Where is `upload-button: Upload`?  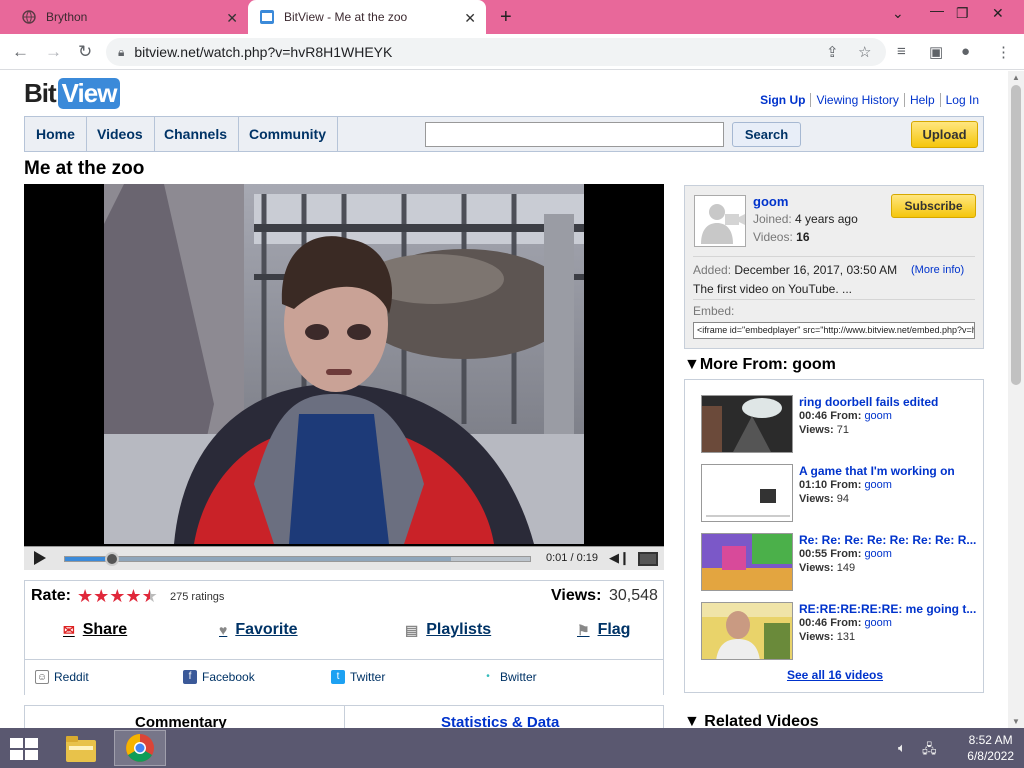 upload-button: Upload is located at coordinates (944, 134).